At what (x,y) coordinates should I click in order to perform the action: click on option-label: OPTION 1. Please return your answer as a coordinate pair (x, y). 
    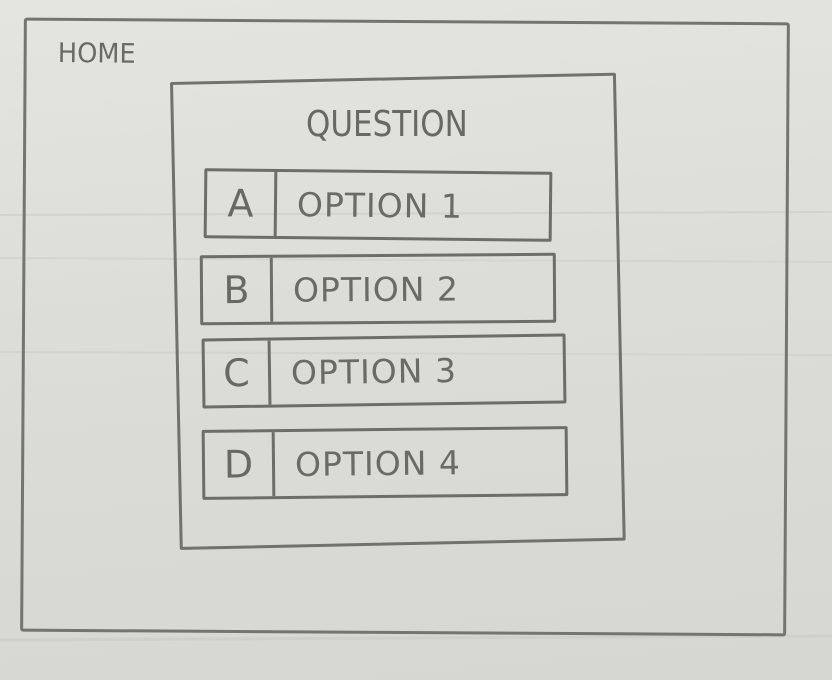
    Looking at the image, I should click on (380, 205).